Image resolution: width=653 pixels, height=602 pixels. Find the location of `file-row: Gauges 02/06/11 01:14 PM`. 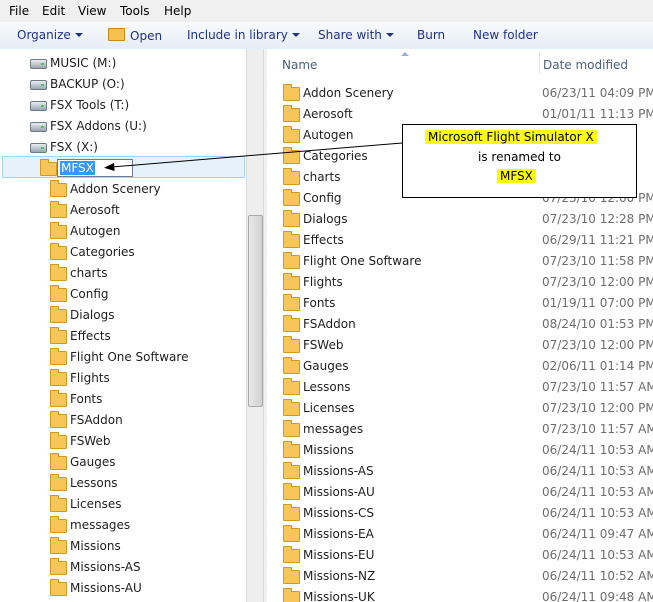

file-row: Gauges 02/06/11 01:14 PM is located at coordinates (460, 366).